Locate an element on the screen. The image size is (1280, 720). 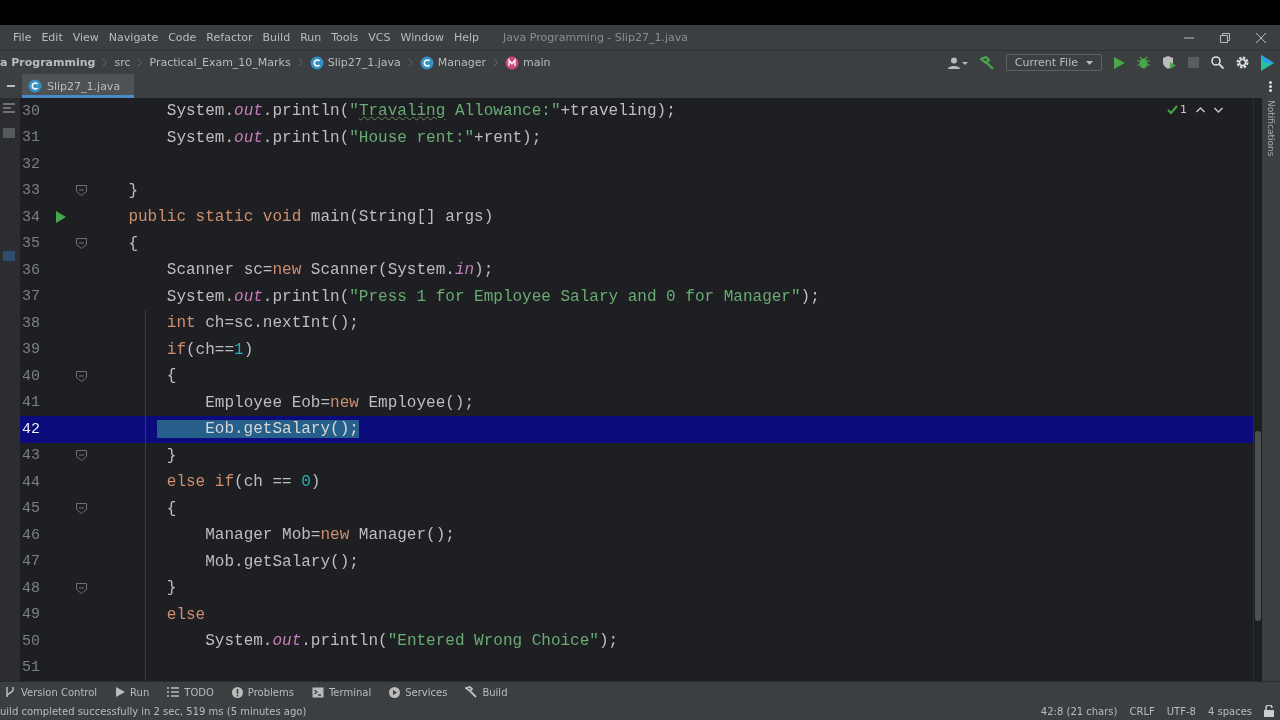
line-number: 51 is located at coordinates (31, 668).